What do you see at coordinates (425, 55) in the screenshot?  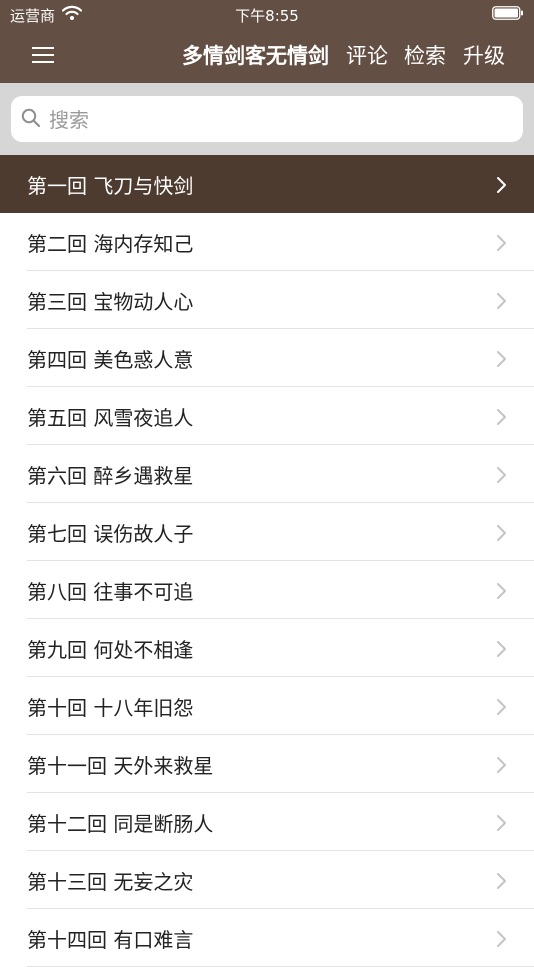 I see `search-button: 检索` at bounding box center [425, 55].